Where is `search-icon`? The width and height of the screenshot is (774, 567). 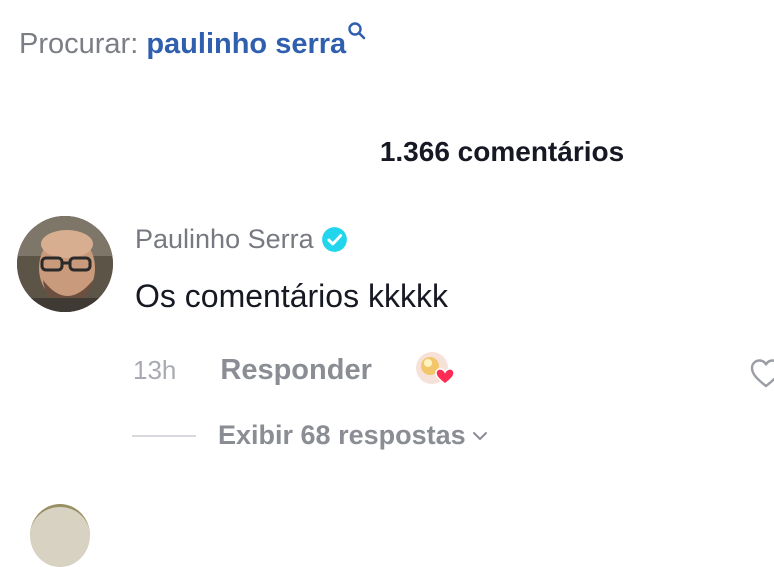 search-icon is located at coordinates (357, 31).